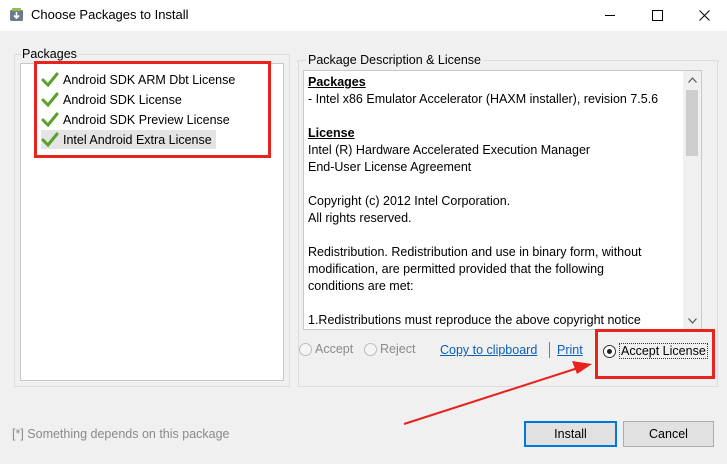 The height and width of the screenshot is (464, 727). I want to click on title-bar: Choose Packages to Install, so click(363, 15).